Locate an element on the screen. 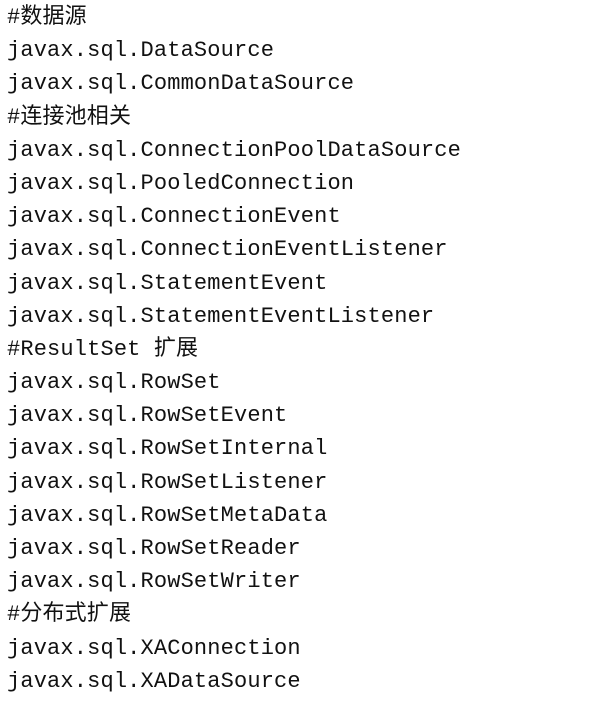 This screenshot has width=592, height=717. code-line: javax.sql.DataSource is located at coordinates (141, 51).